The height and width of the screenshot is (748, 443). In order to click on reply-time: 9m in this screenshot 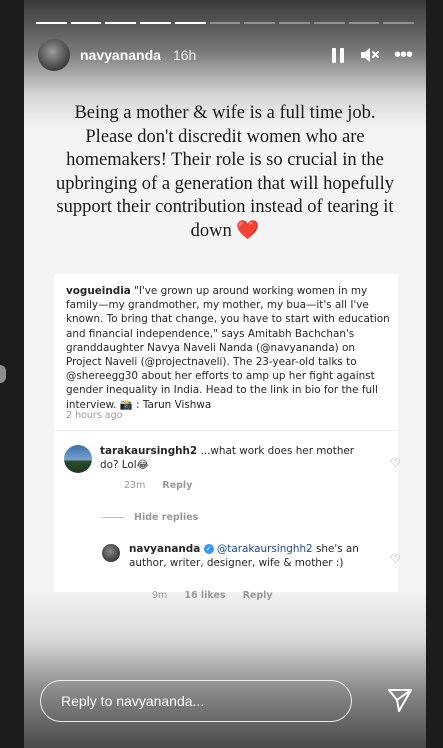, I will do `click(160, 595)`.